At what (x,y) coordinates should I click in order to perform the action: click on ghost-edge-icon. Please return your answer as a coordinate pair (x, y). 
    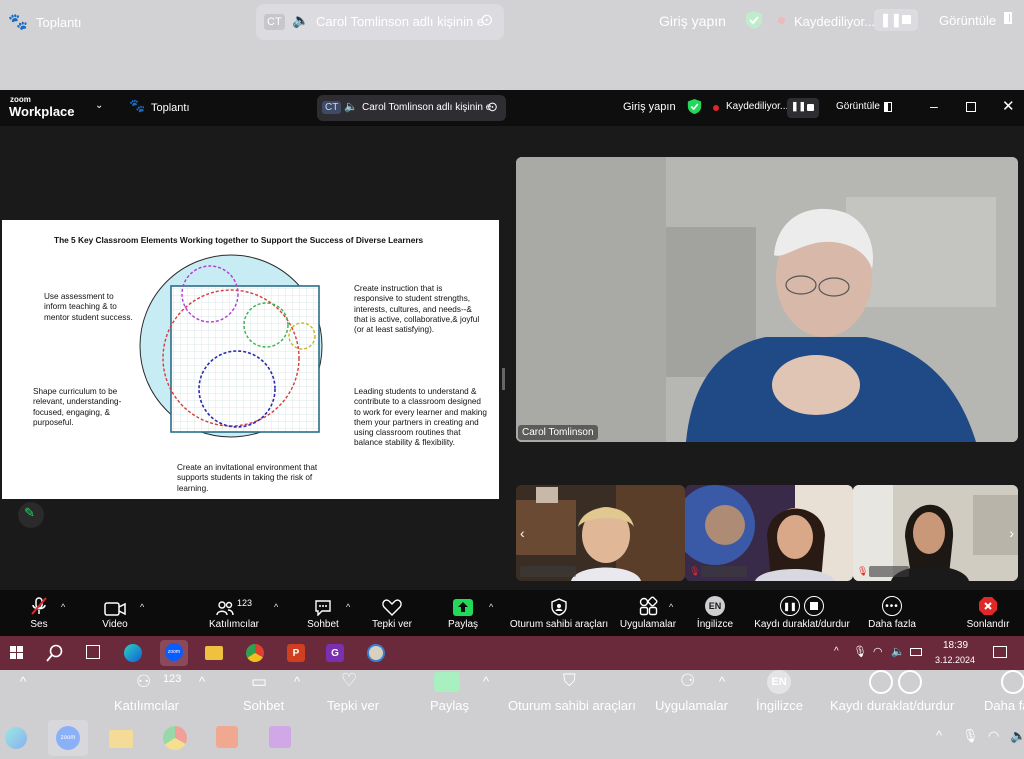
    Looking at the image, I should click on (16, 738).